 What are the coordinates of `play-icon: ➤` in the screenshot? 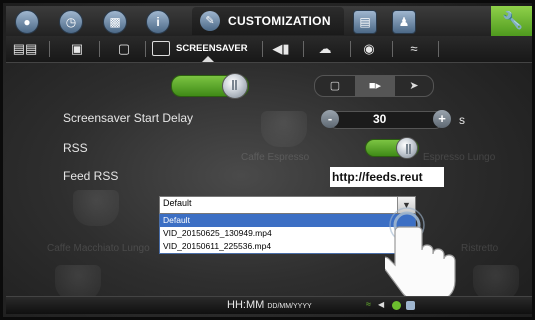 It's located at (414, 86).